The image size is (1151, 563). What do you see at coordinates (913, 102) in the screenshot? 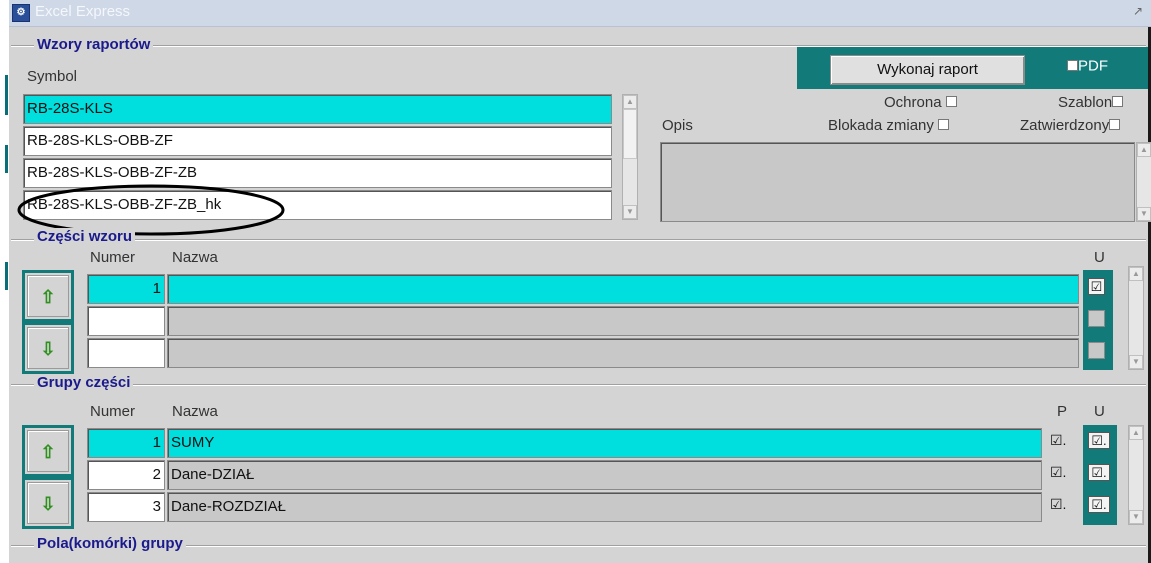
I see `ochrona-label: Ochrona` at bounding box center [913, 102].